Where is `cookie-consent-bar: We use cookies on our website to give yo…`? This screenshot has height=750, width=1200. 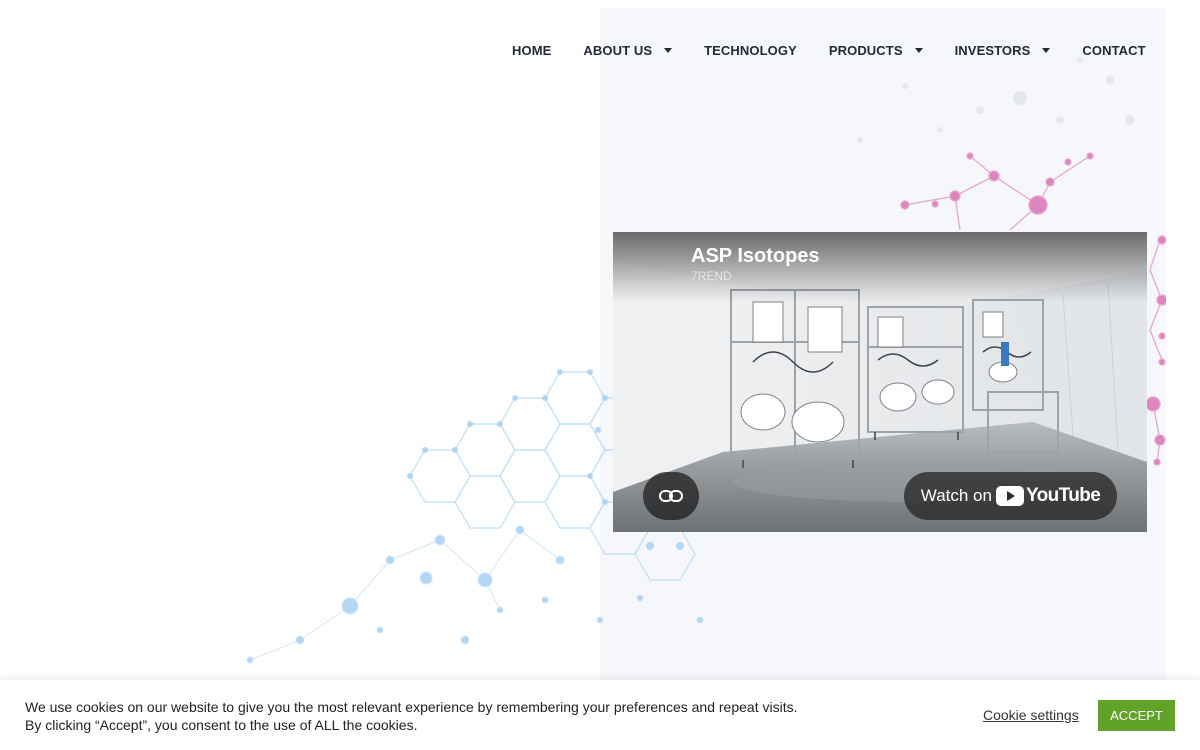 cookie-consent-bar: We use cookies on our website to give yo… is located at coordinates (600, 715).